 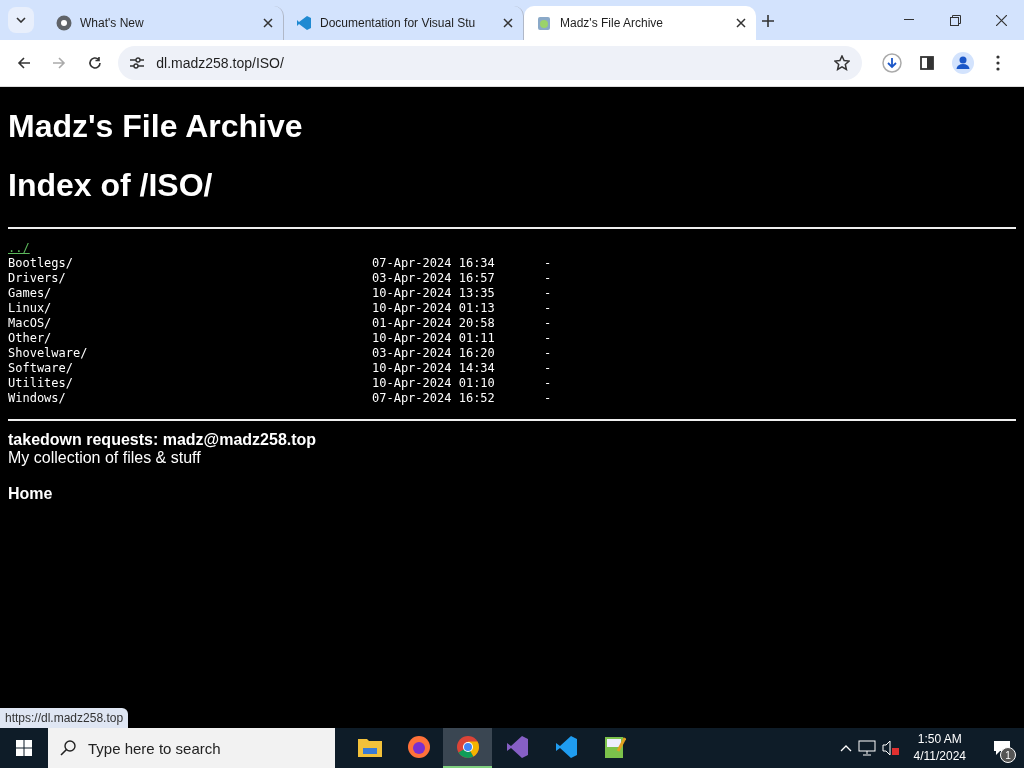 I want to click on folder-link: Windows/, so click(x=190, y=398).